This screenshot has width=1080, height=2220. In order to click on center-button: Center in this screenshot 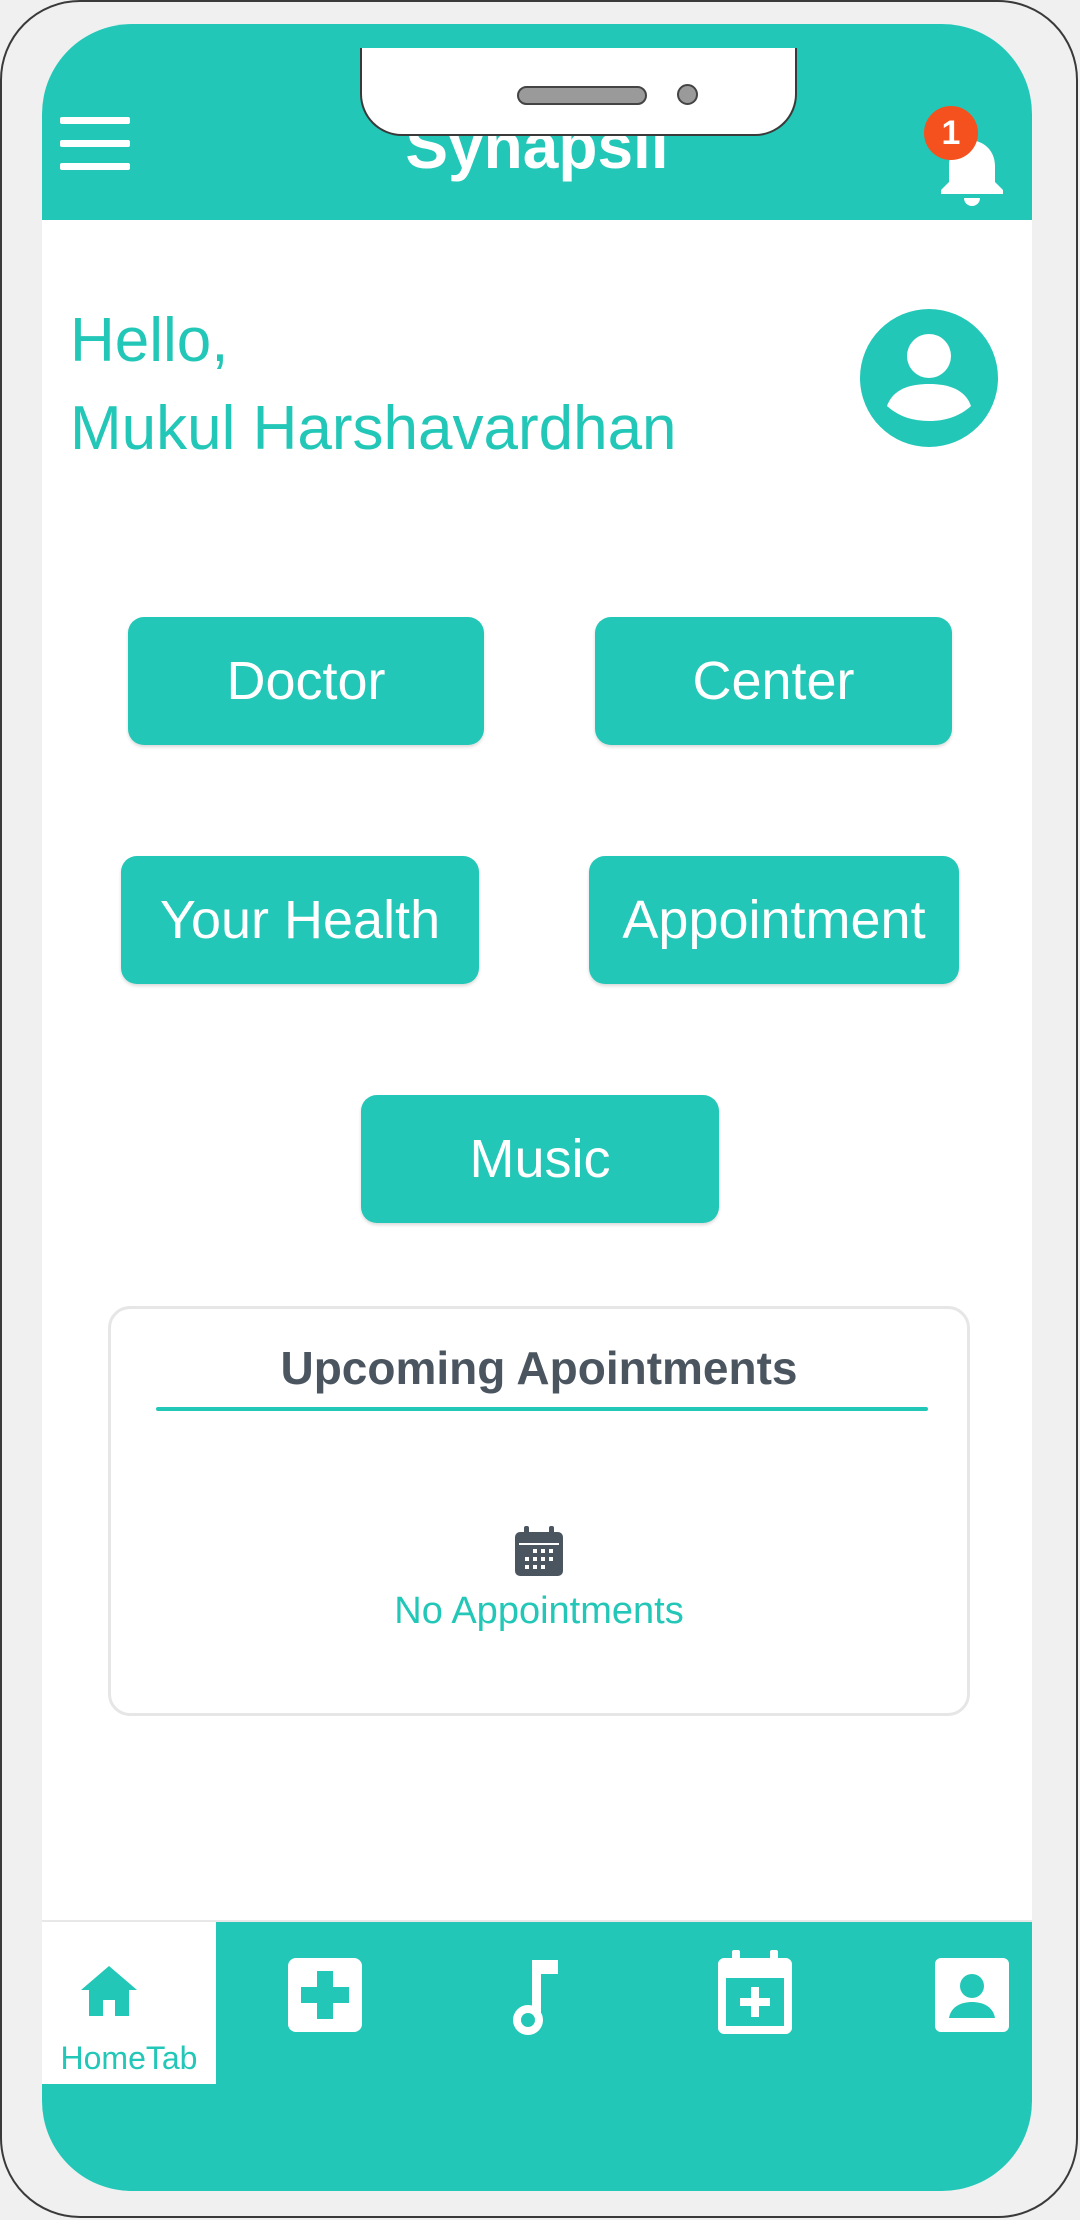, I will do `click(773, 681)`.